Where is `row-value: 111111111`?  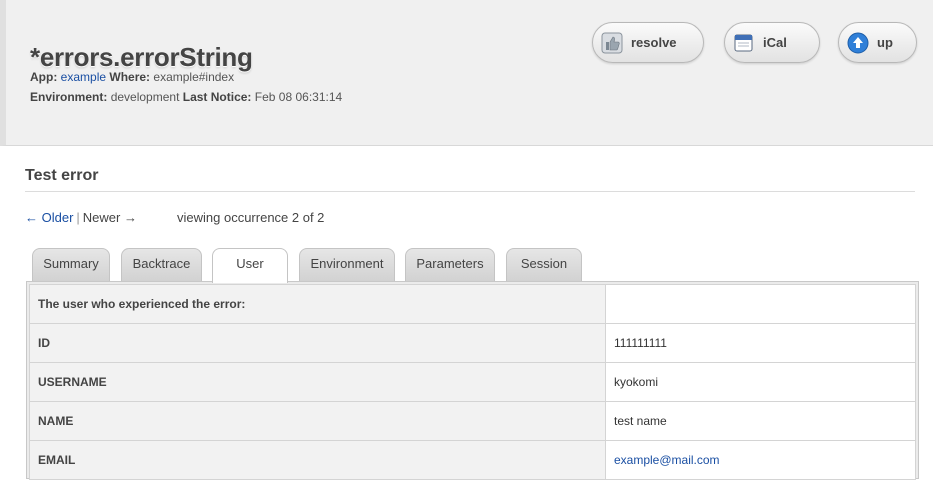 row-value: 111111111 is located at coordinates (760, 343).